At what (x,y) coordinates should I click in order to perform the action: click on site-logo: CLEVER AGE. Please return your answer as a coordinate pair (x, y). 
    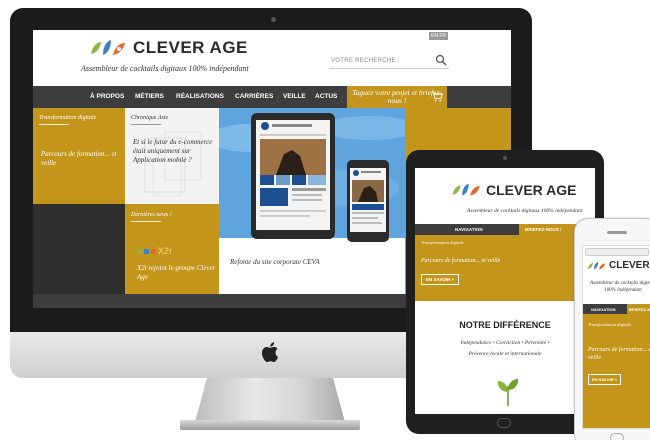
    Looking at the image, I should click on (168, 48).